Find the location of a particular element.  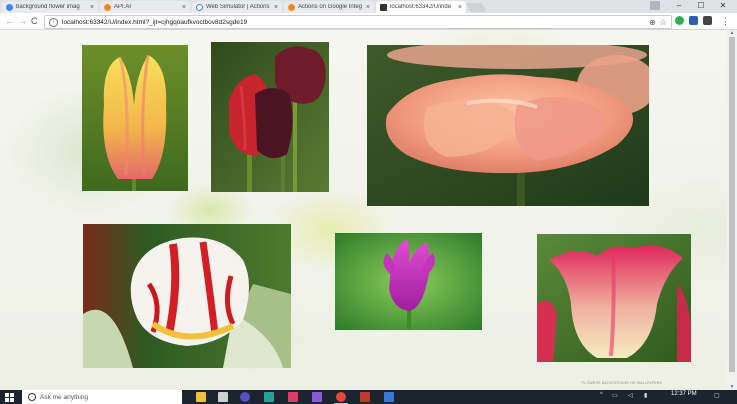

tab-title: Actions on Google Integ is located at coordinates (330, 7).